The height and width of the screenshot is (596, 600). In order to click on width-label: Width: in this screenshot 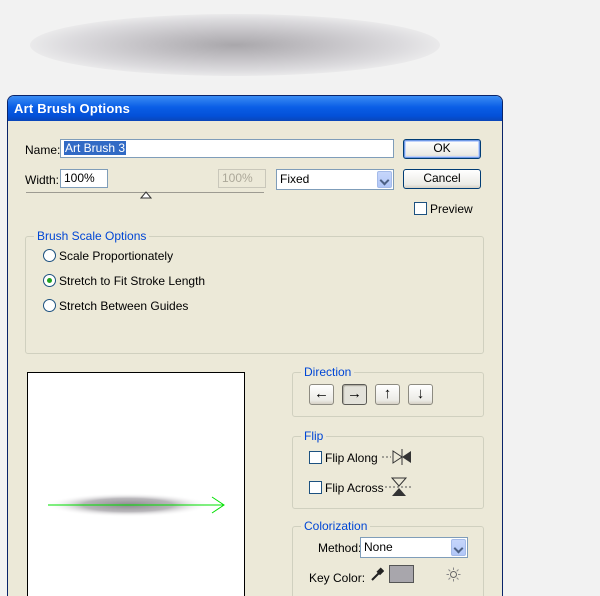, I will do `click(42, 180)`.